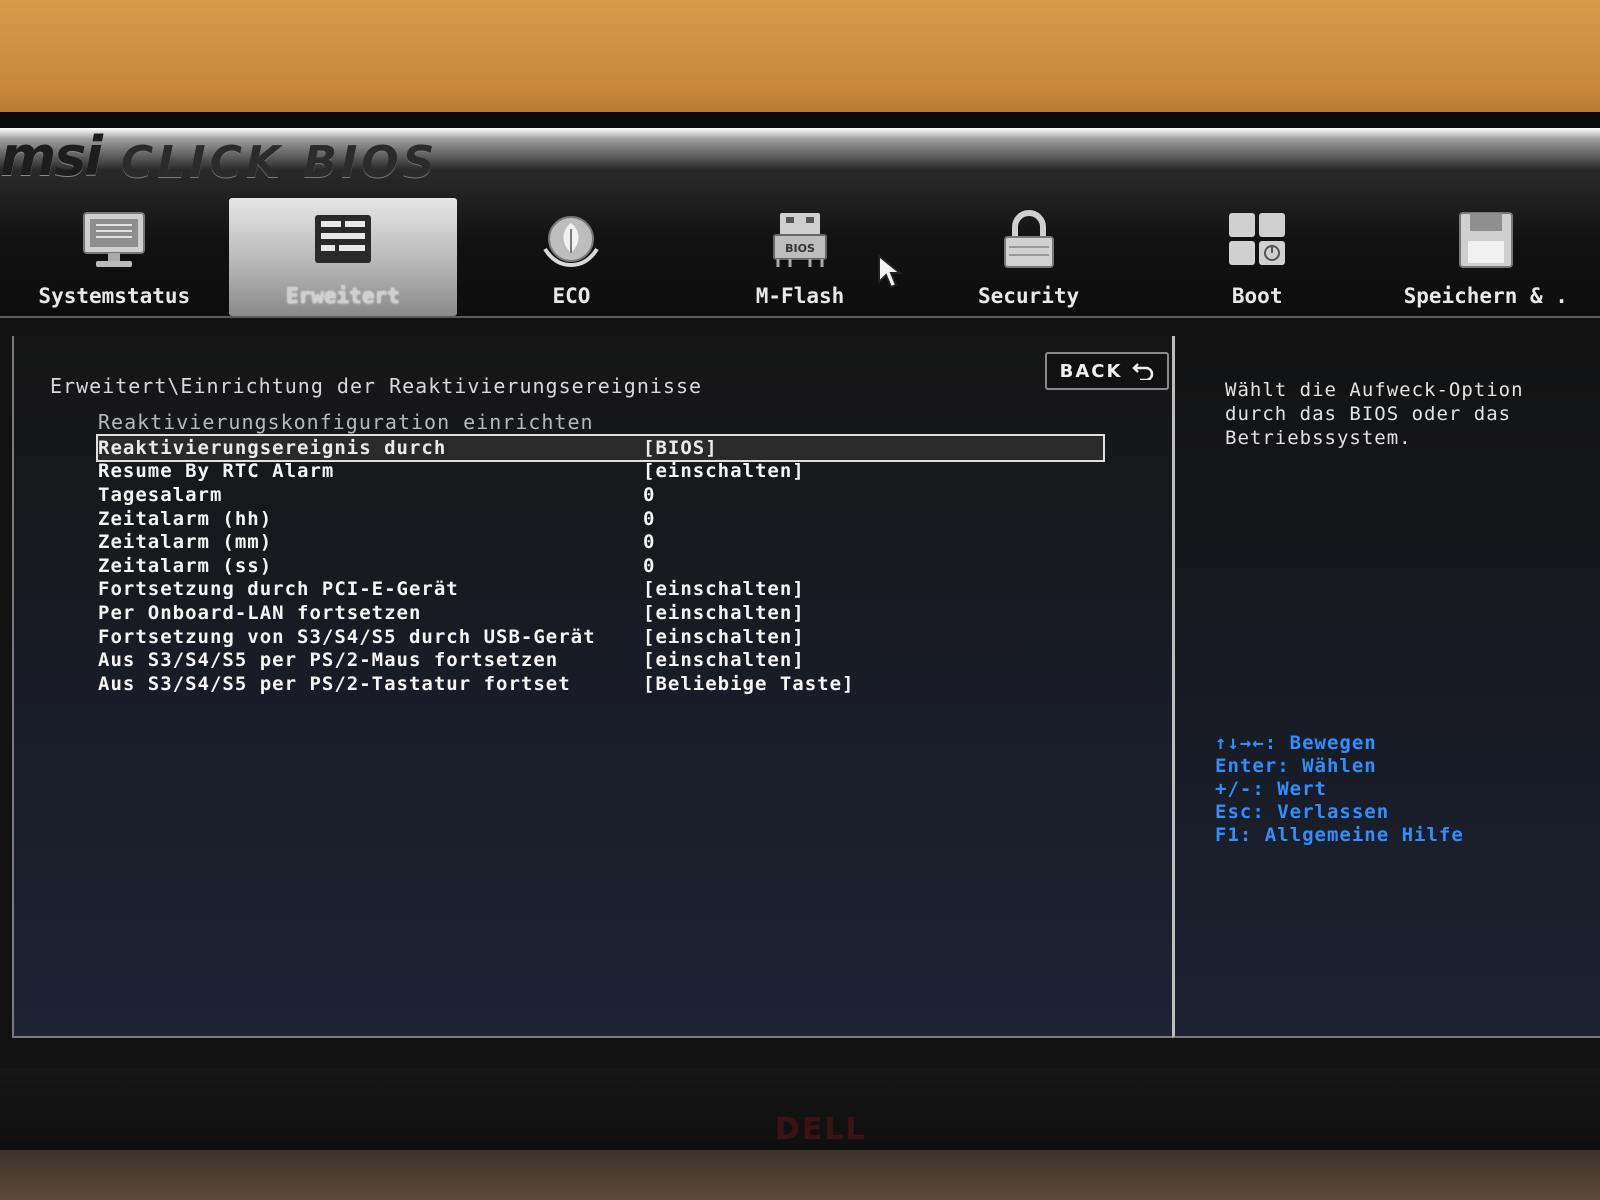  I want to click on setting-label: Zeitalarm (ss), so click(185, 565).